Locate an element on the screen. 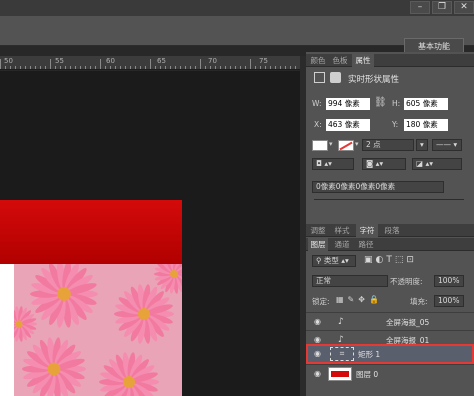 The image size is (474, 396). tab-character: 字符 is located at coordinates (367, 230).